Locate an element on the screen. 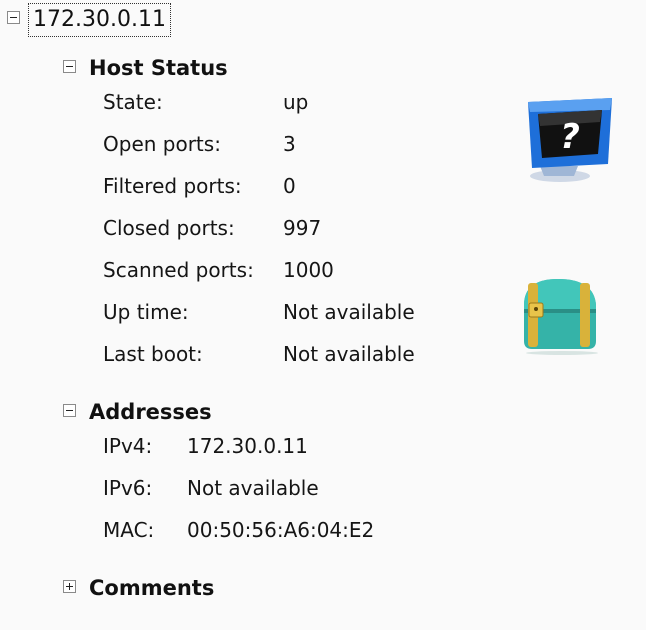 The image size is (646, 630). comments-expand-toggle is located at coordinates (69, 586).